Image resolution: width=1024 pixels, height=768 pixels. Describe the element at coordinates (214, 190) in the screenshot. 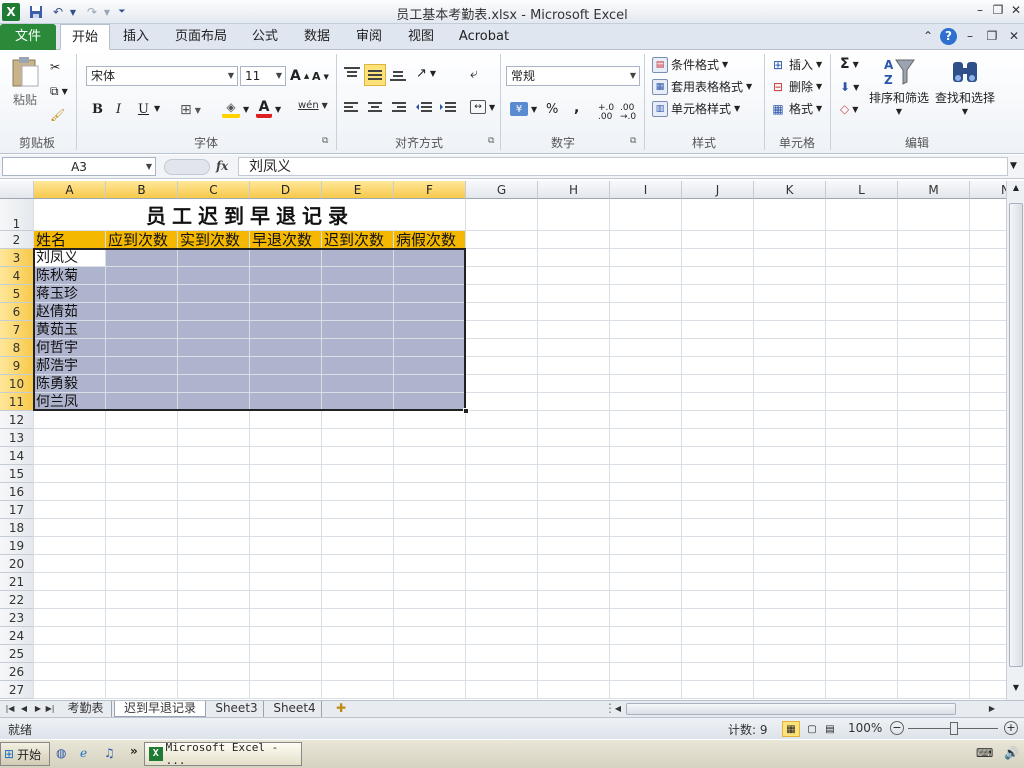

I see `column-header: C` at that location.